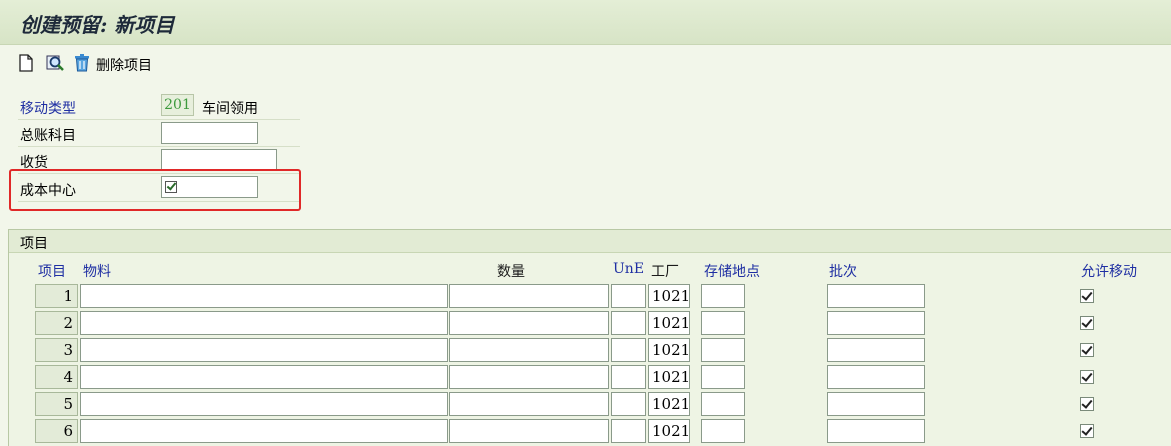 The width and height of the screenshot is (1171, 446). Describe the element at coordinates (48, 109) in the screenshot. I see `movement-type-label: 移动类型` at that location.